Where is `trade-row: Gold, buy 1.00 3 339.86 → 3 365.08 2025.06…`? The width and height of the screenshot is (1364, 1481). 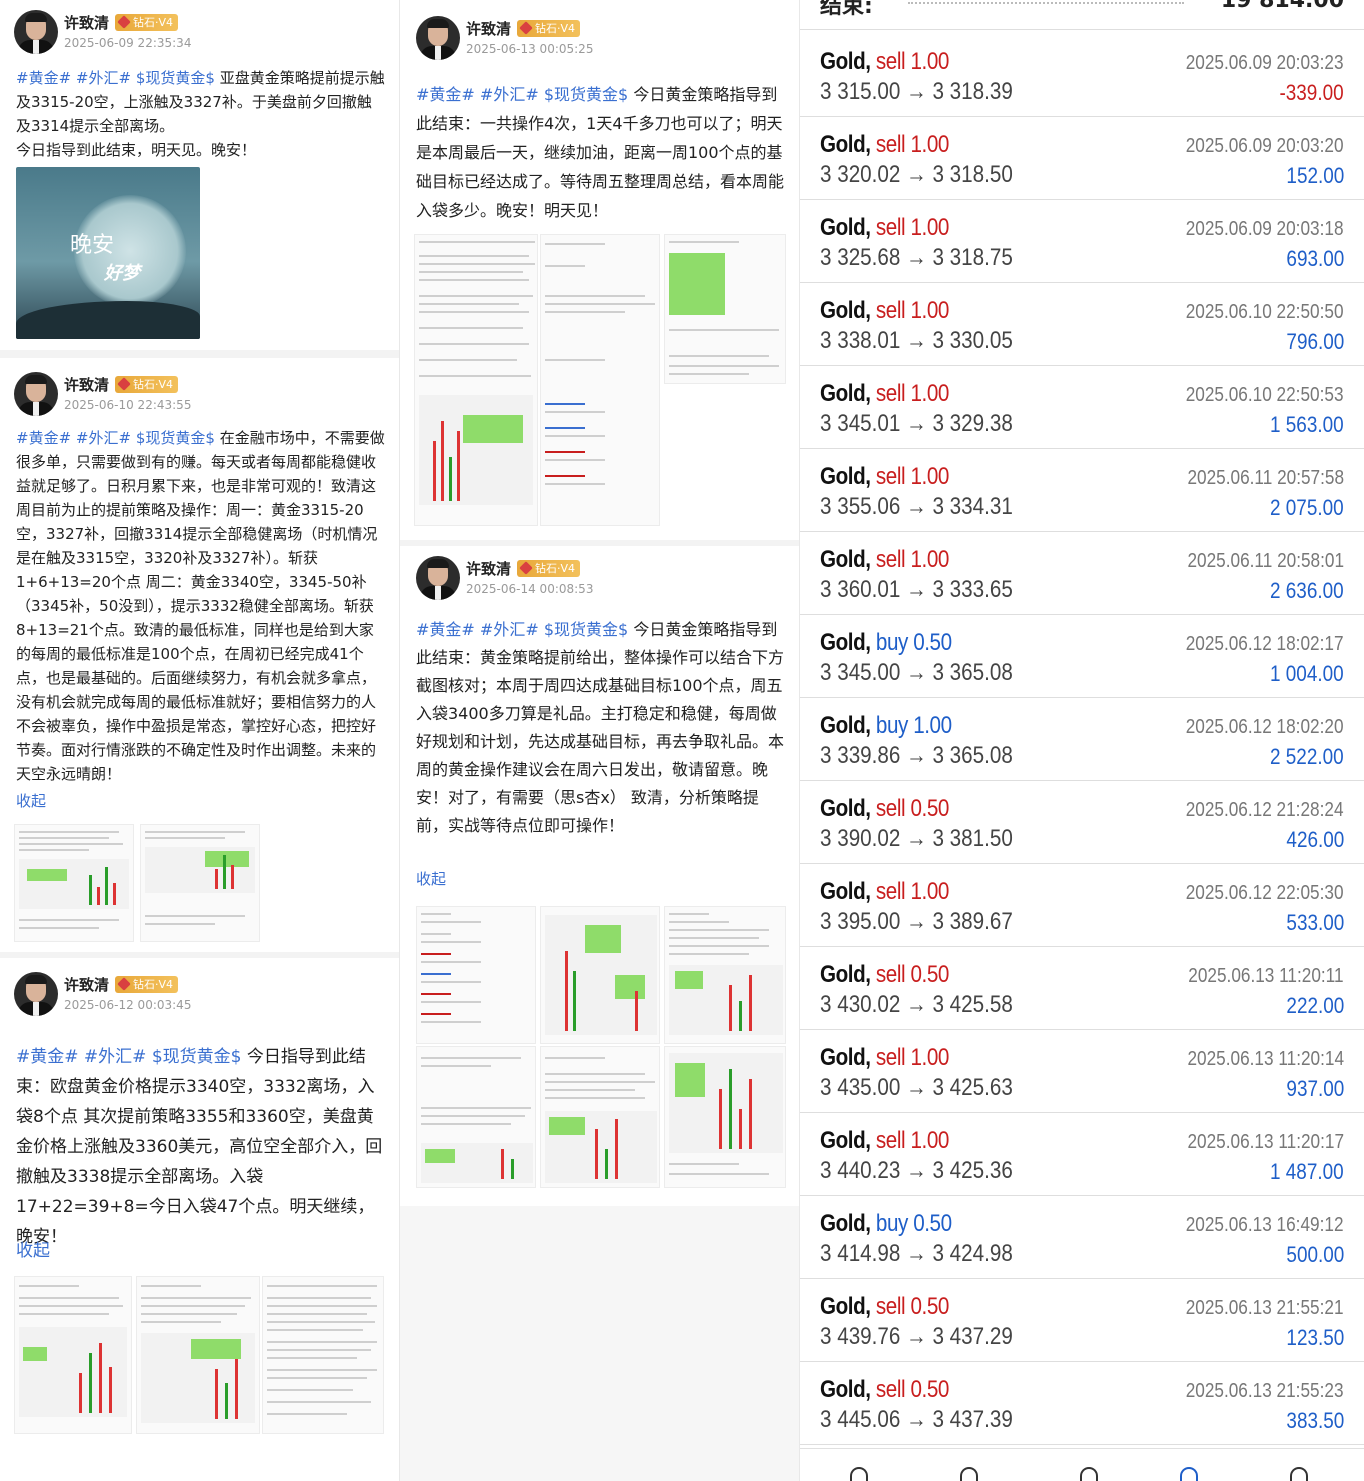
trade-row: Gold, buy 1.00 3 339.86 → 3 365.08 2025.06… is located at coordinates (1082, 739).